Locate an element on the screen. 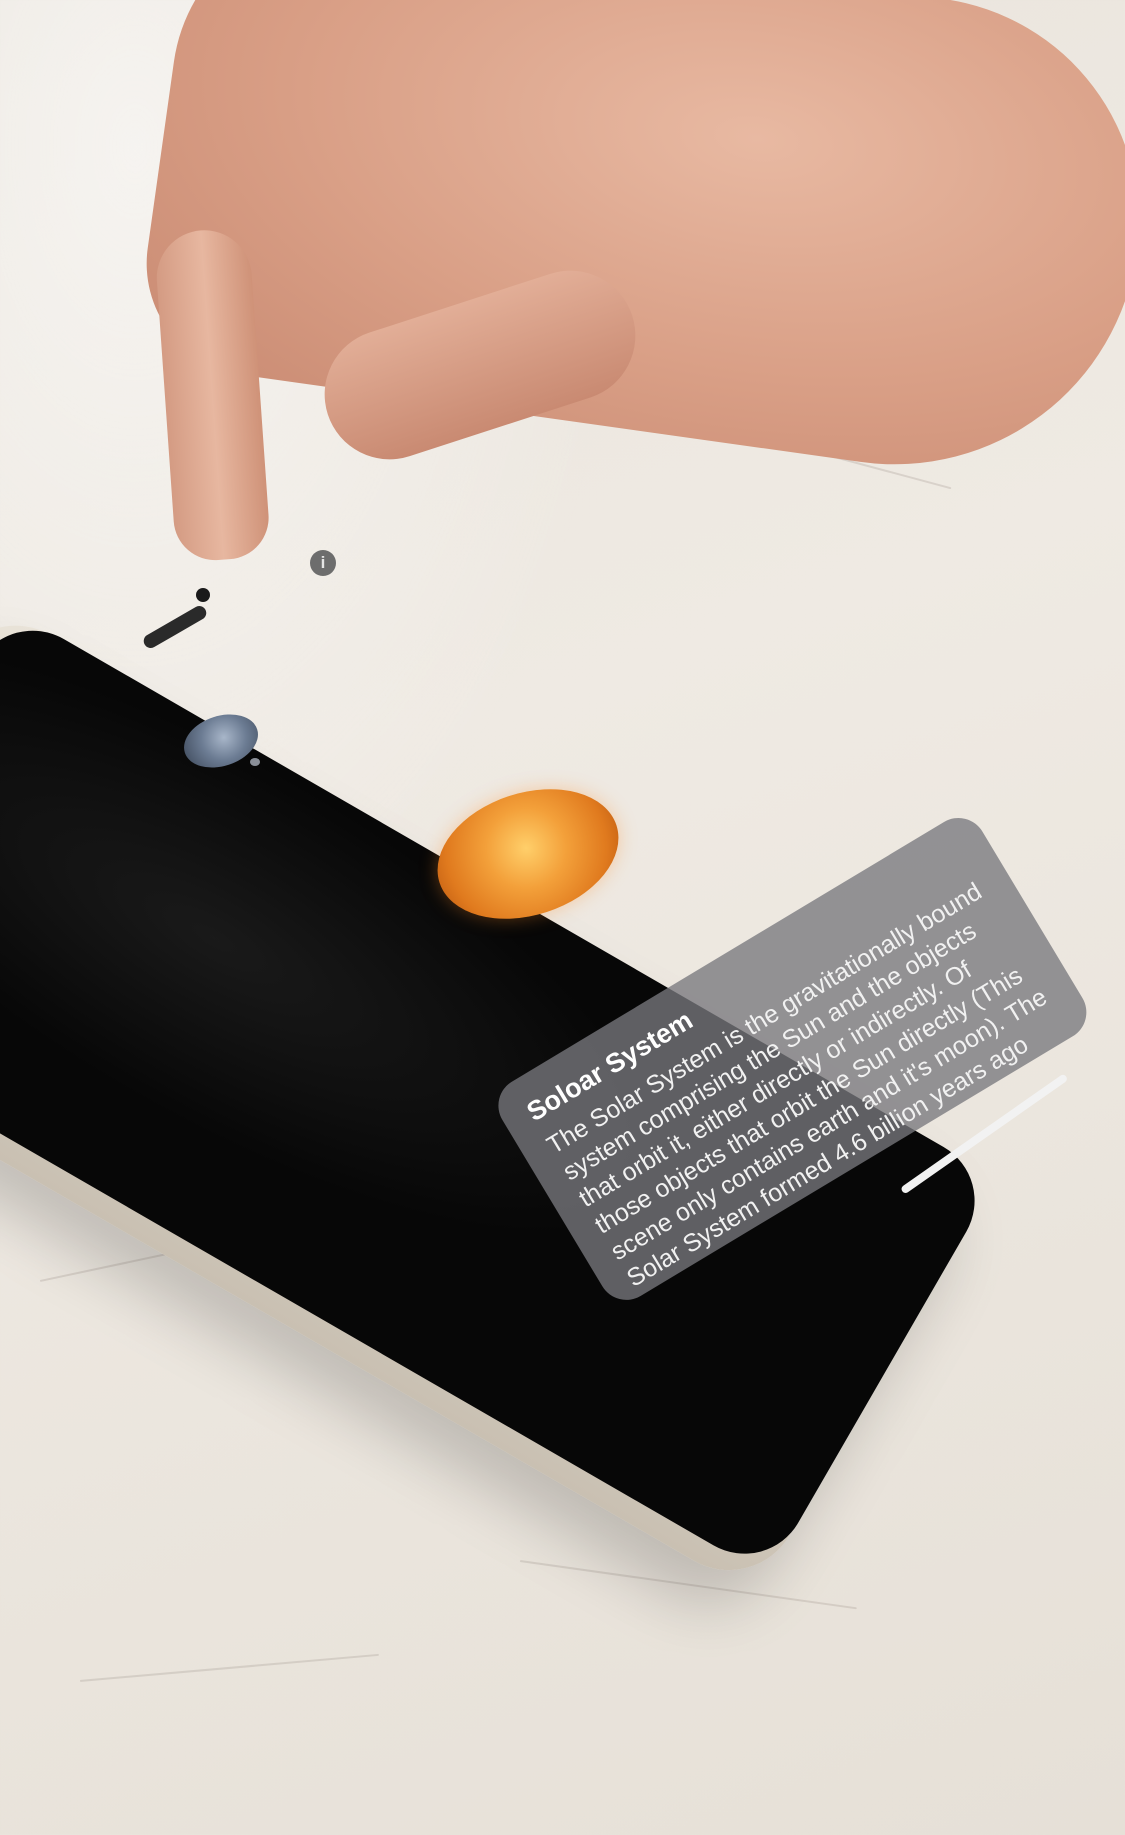 Image resolution: width=1125 pixels, height=1835 pixels. earpiece-speaker is located at coordinates (175, 627).